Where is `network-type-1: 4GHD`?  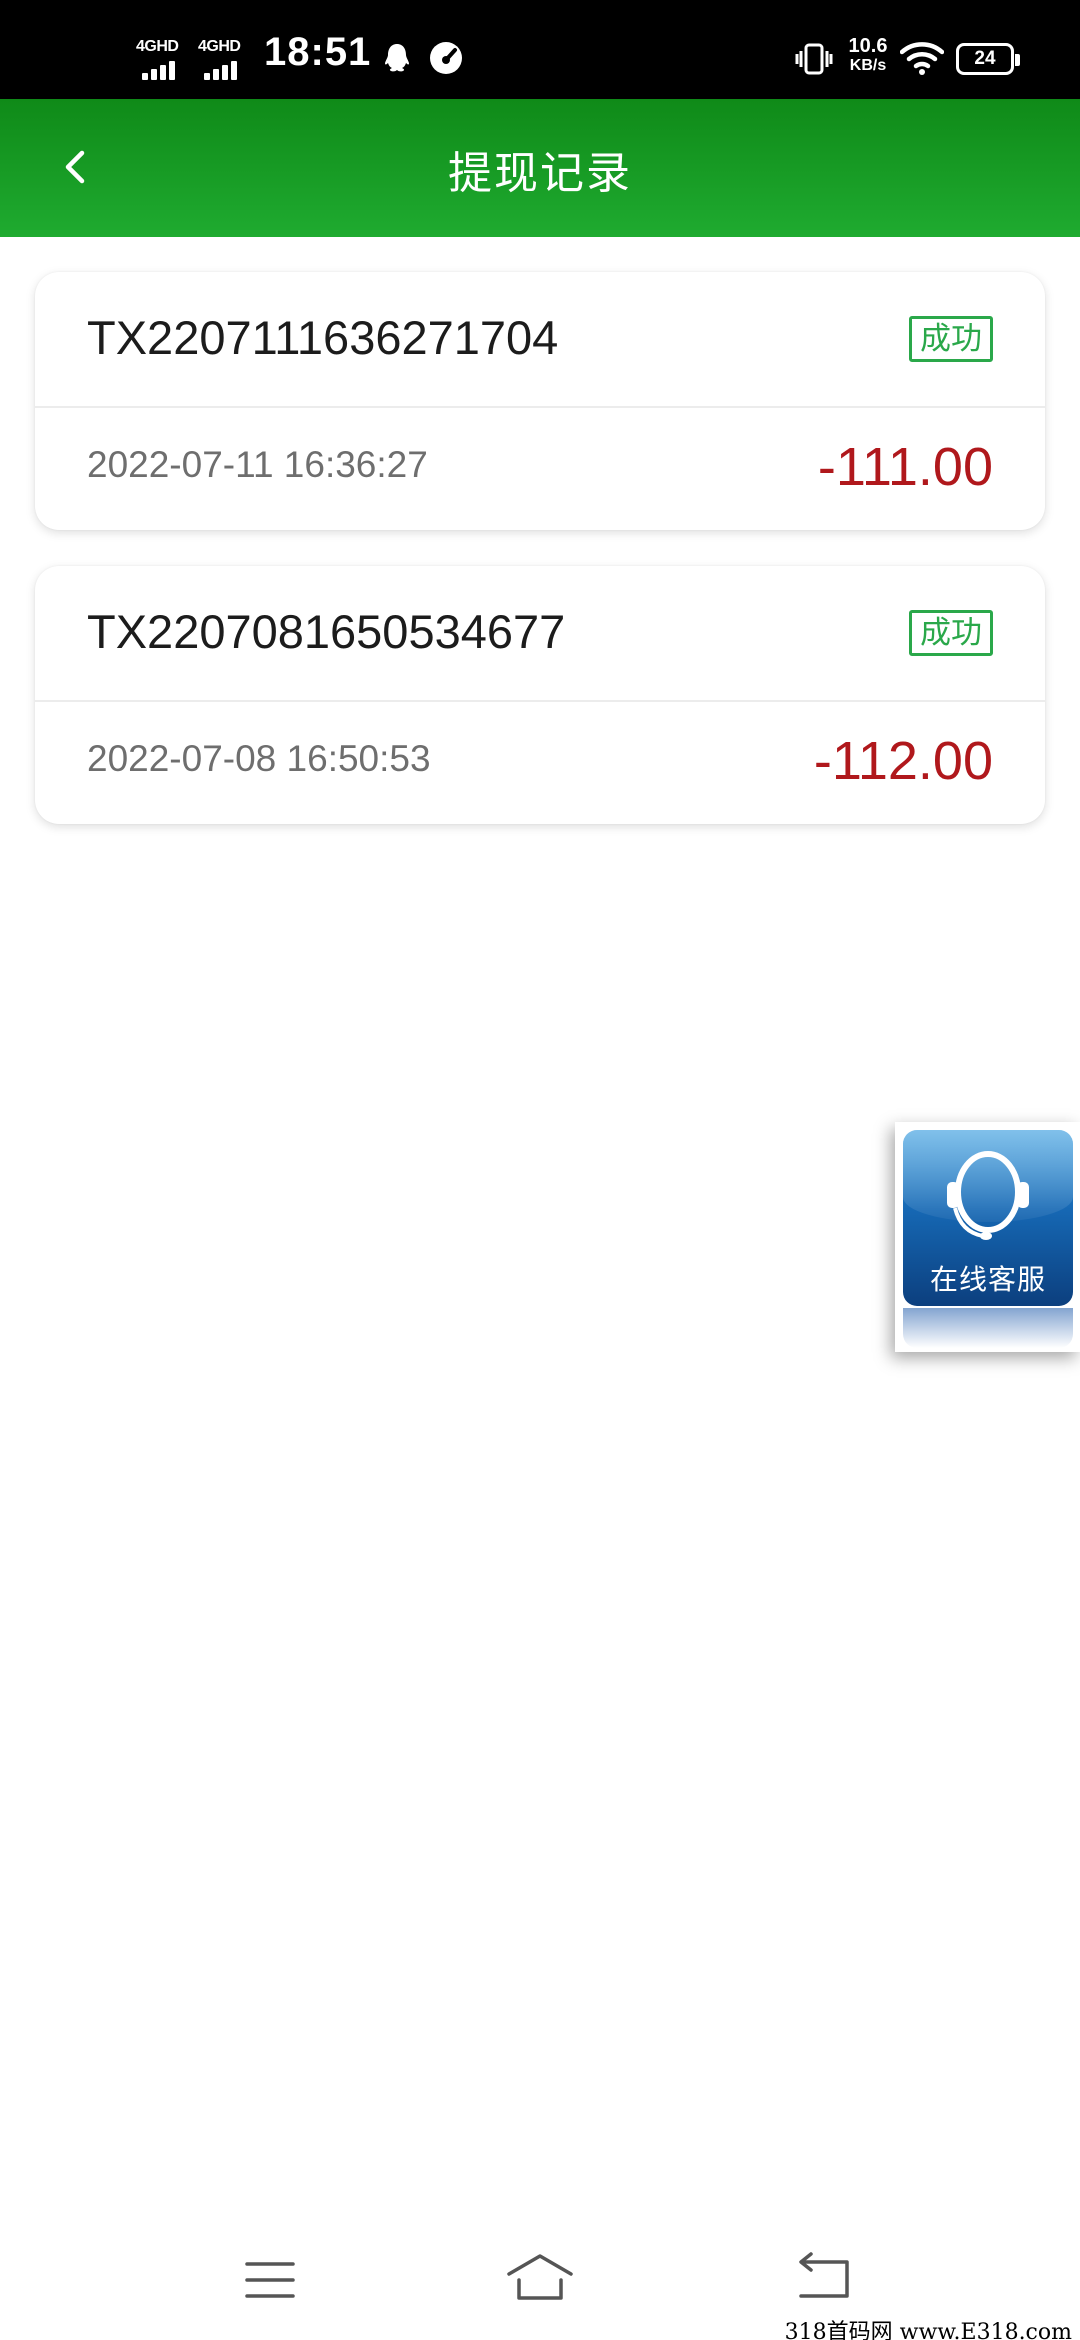 network-type-1: 4GHD is located at coordinates (157, 46).